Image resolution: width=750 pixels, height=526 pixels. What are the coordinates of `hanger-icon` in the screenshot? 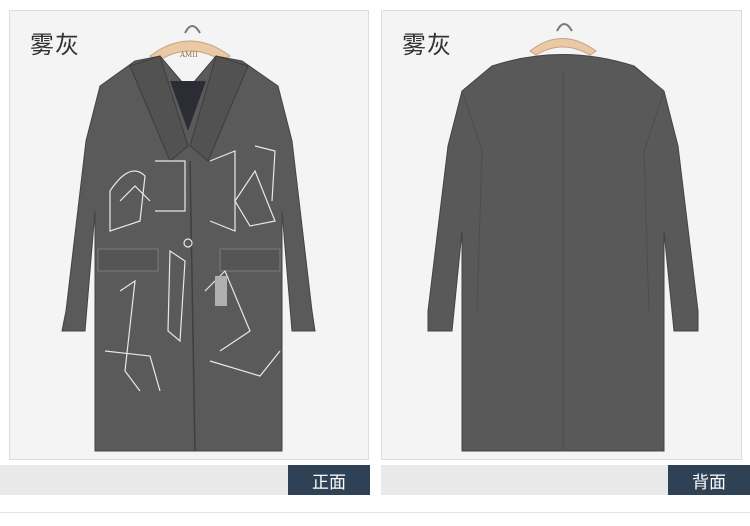 It's located at (563, 39).